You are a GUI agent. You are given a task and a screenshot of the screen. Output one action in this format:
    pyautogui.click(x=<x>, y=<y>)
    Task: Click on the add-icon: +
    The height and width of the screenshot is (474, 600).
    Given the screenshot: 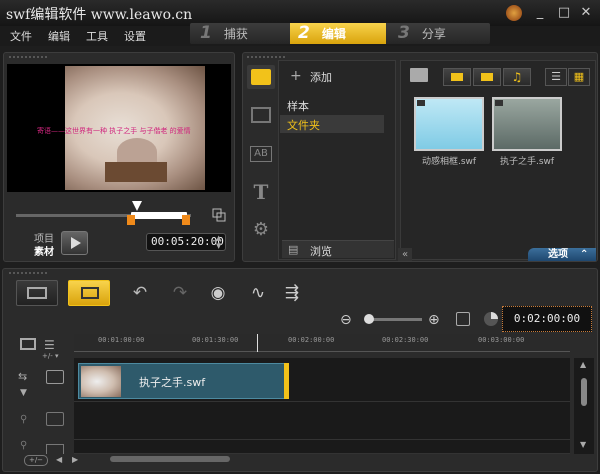 What is the action you would take?
    pyautogui.click(x=296, y=76)
    